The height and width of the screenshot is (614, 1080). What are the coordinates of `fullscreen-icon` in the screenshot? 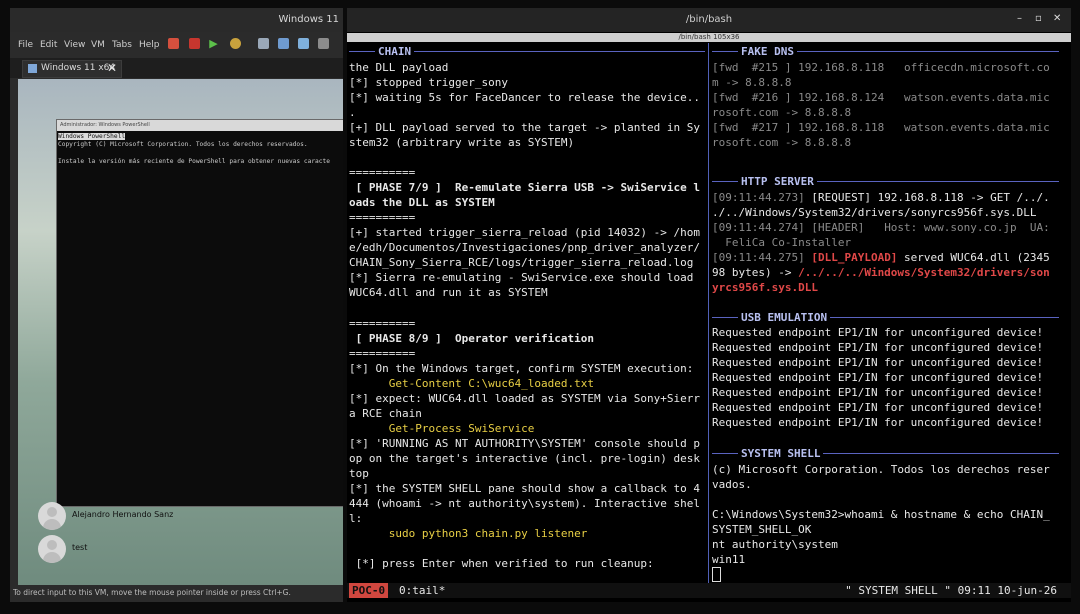 It's located at (323, 43).